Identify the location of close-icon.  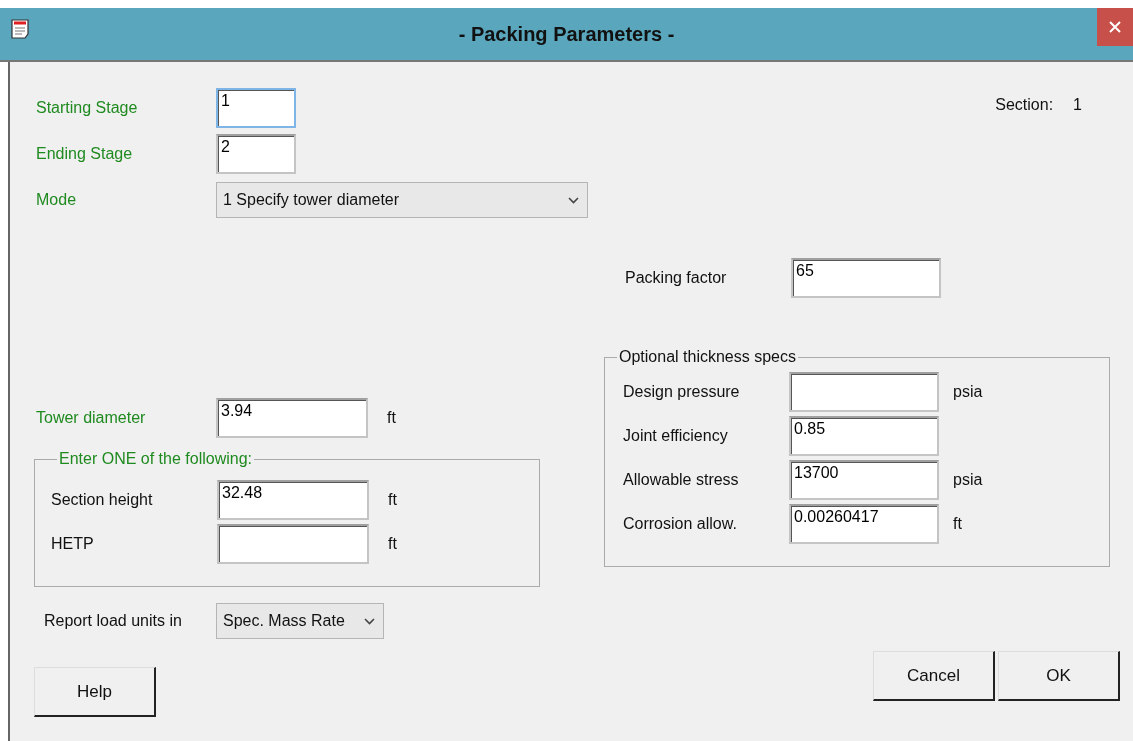
(1115, 27).